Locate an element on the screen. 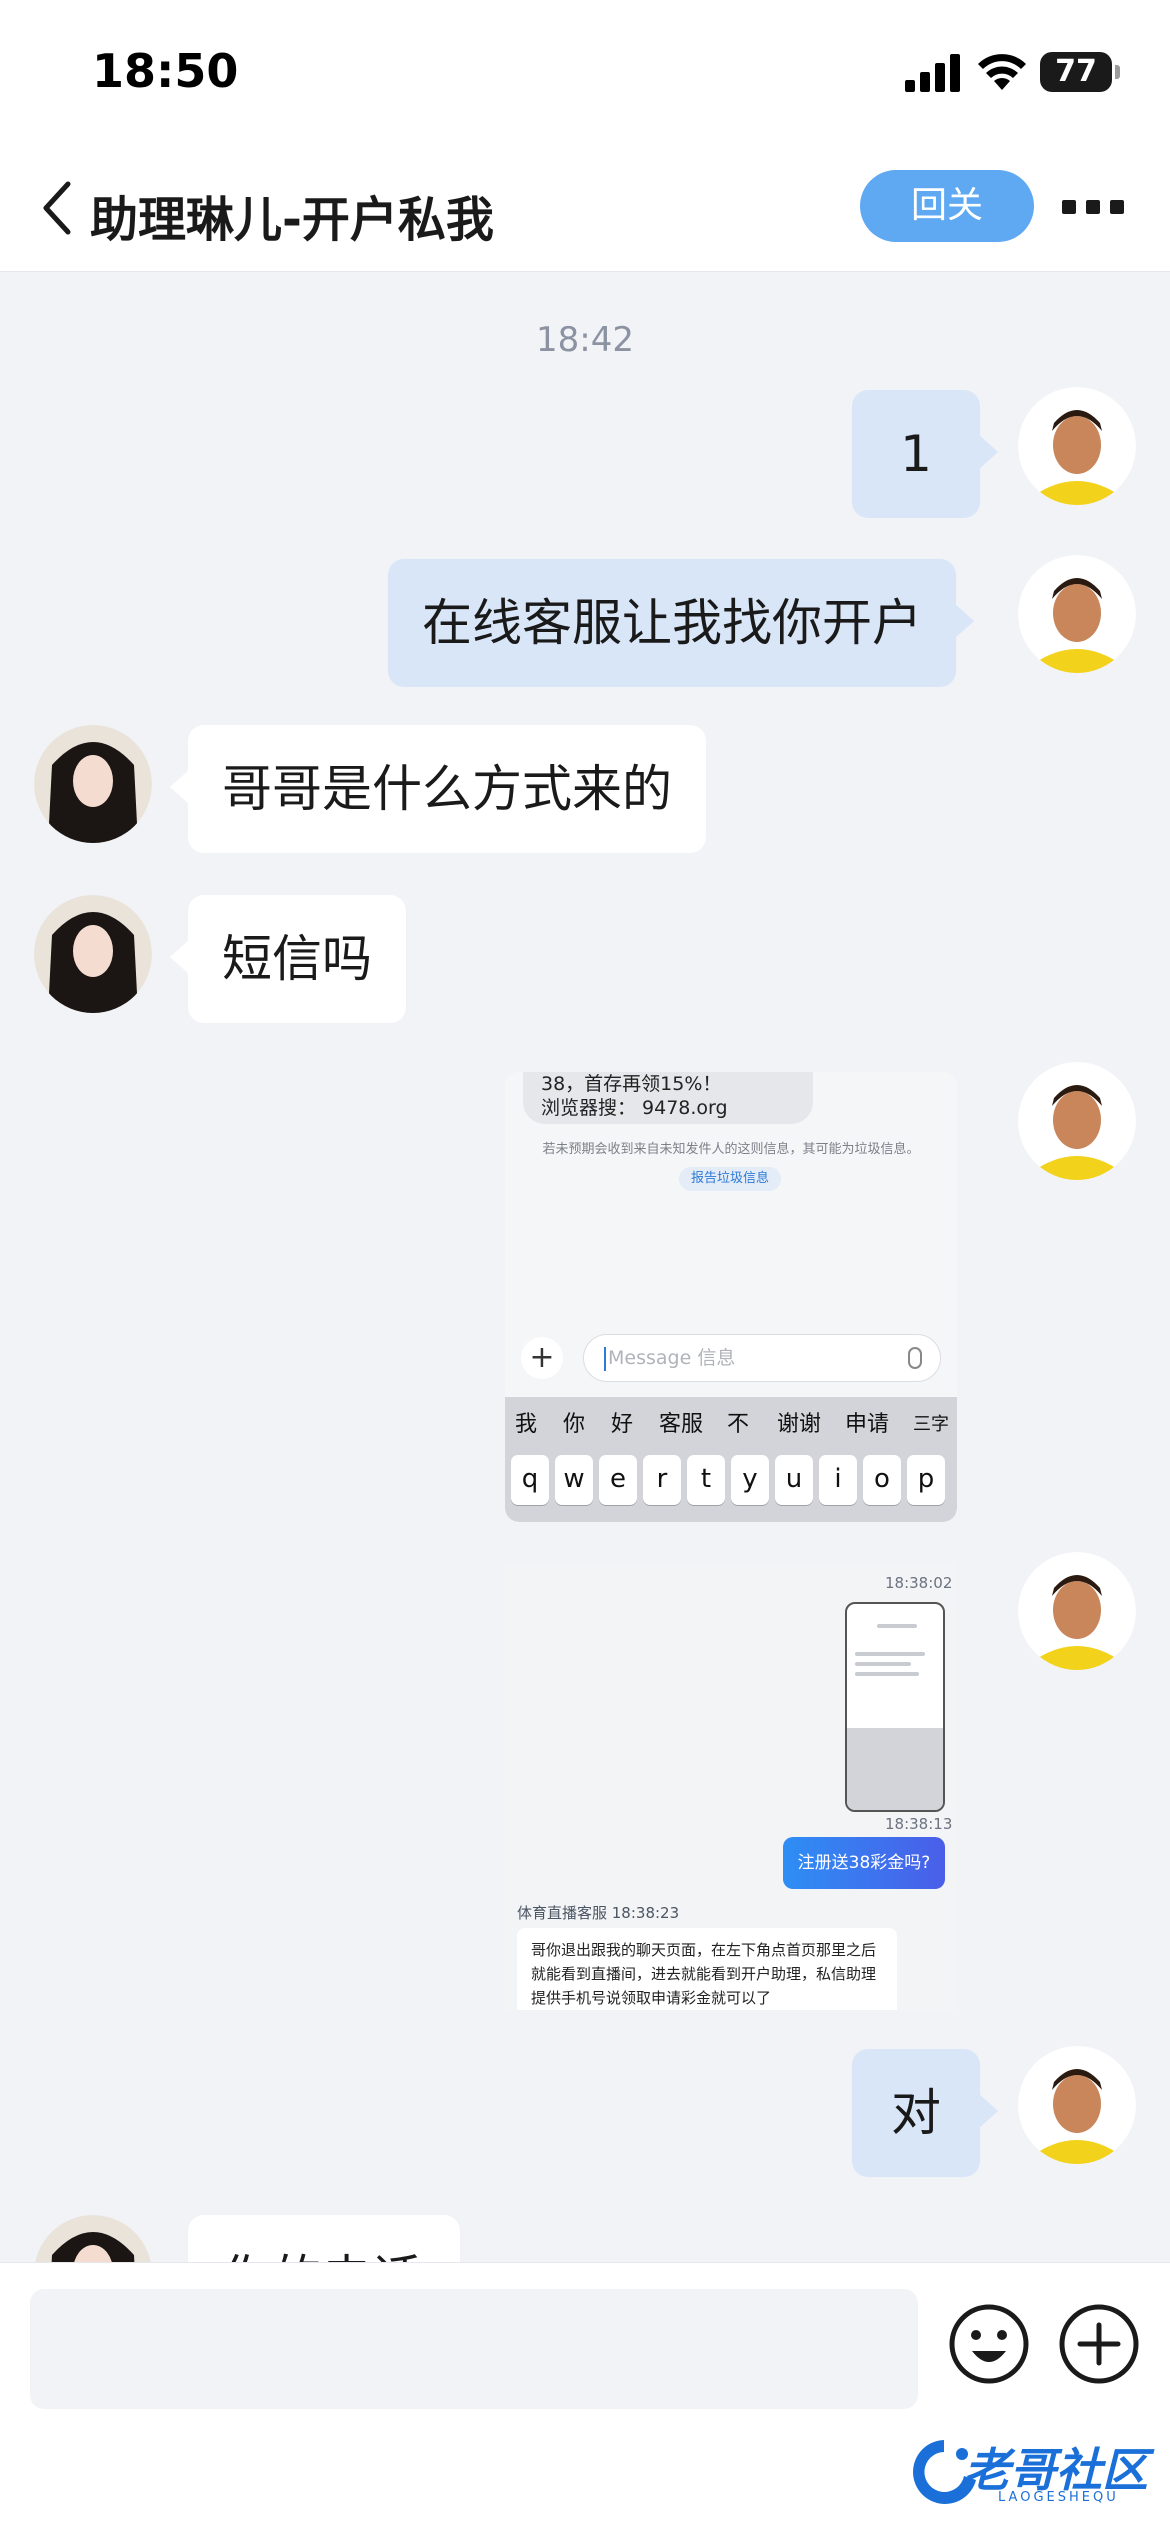  keyboard-key: e is located at coordinates (618, 1480).